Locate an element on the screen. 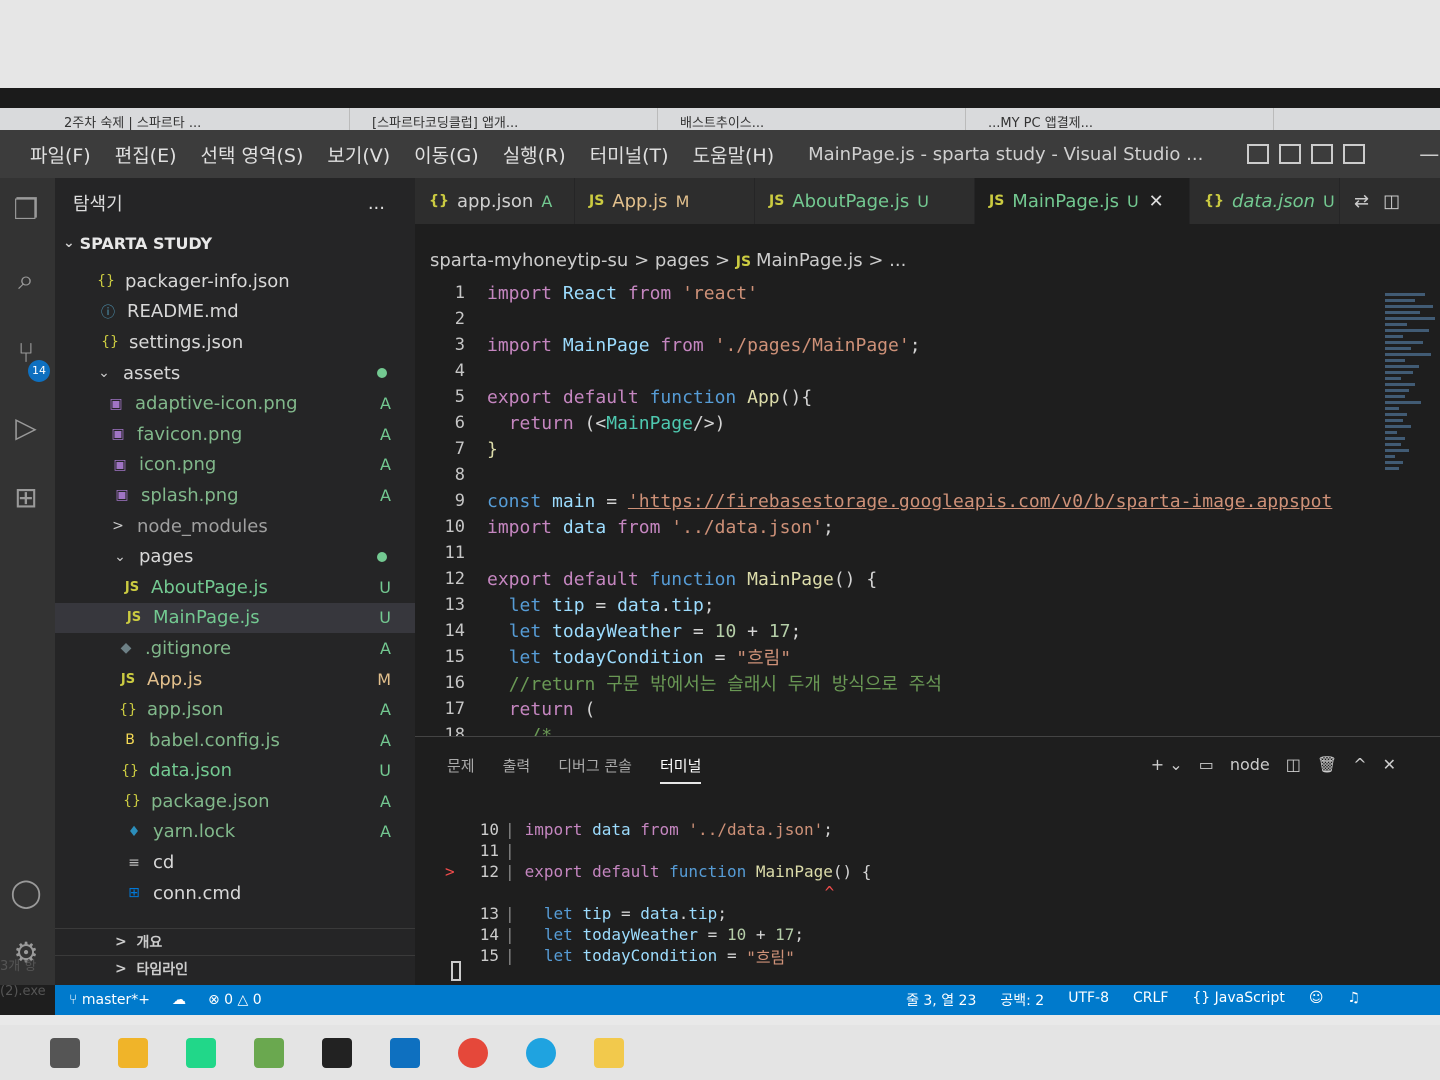 The image size is (1440, 1080). compare-icon: ⇄ is located at coordinates (1361, 201).